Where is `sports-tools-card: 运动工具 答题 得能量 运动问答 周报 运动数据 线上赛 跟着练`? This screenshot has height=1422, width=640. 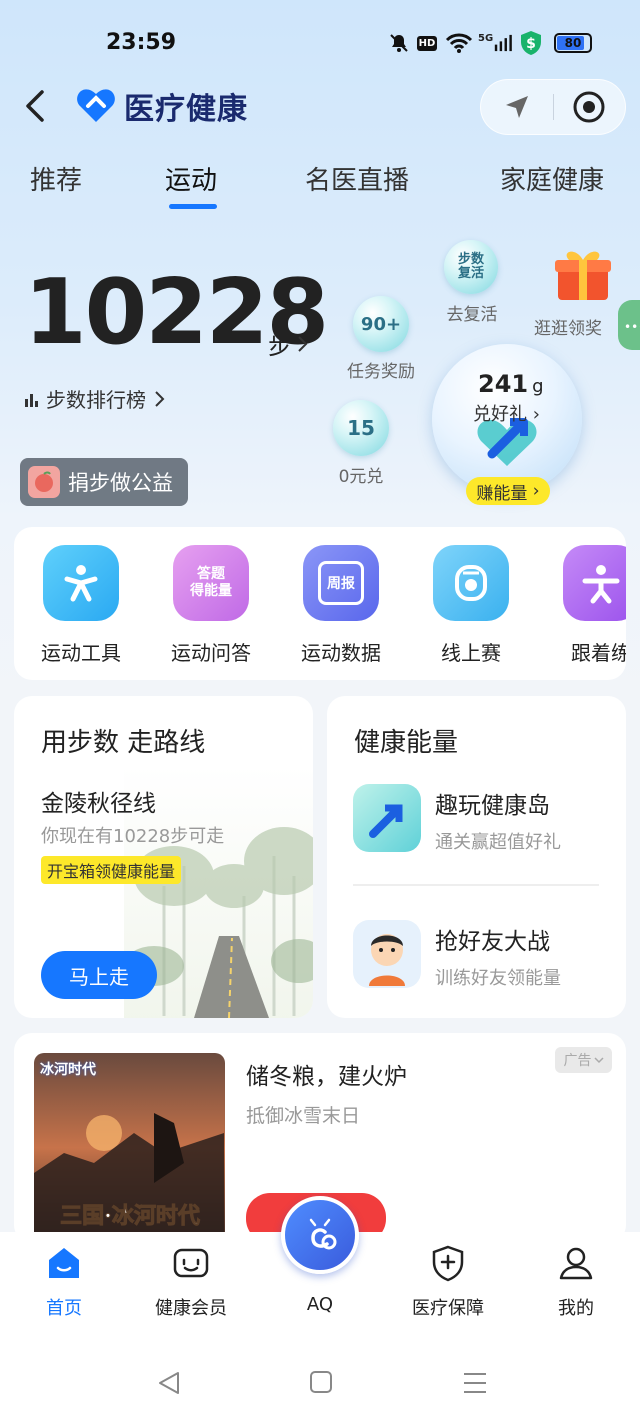 sports-tools-card: 运动工具 答题 得能量 运动问答 周报 运动数据 线上赛 跟着练 is located at coordinates (320, 603).